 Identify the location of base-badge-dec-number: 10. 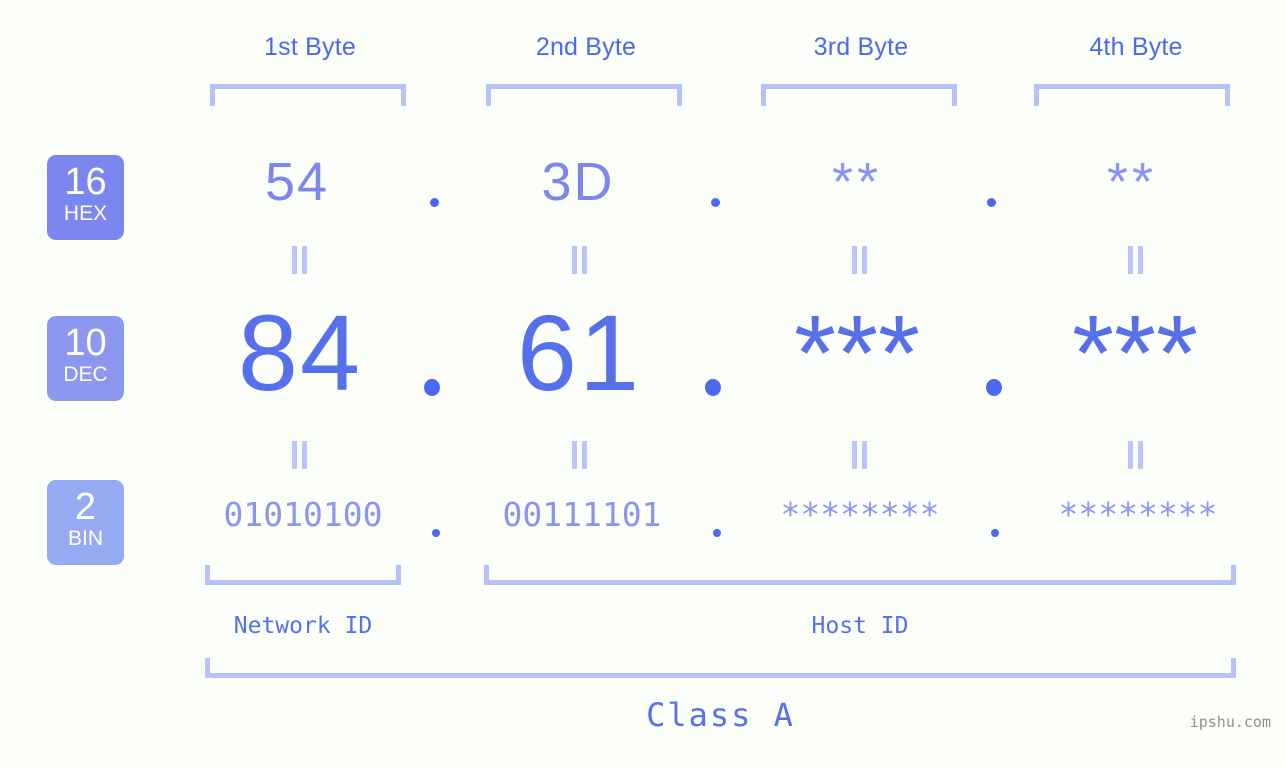
(85, 343).